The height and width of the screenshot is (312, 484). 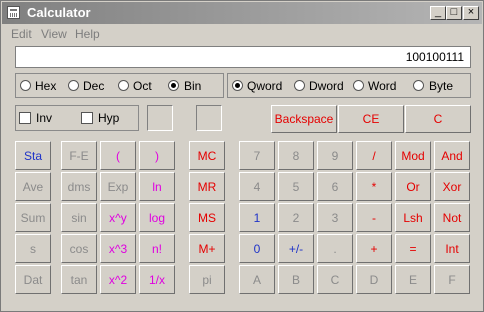 What do you see at coordinates (296, 248) in the screenshot?
I see `key--button: +/-` at bounding box center [296, 248].